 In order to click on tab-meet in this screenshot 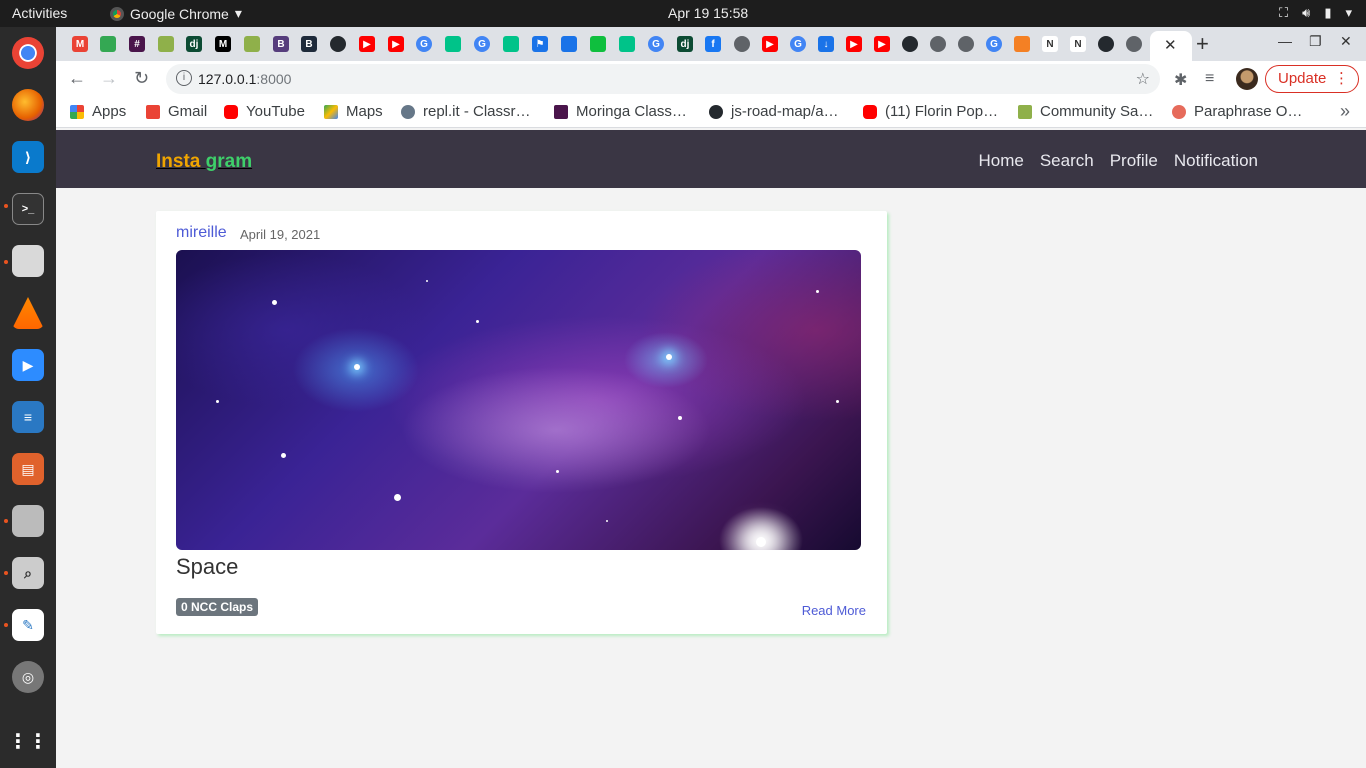, I will do `click(108, 44)`.